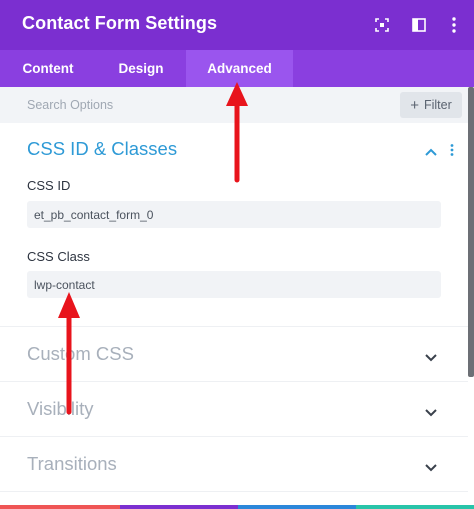  What do you see at coordinates (237, 25) in the screenshot?
I see `modal-header: Contact Form Settings` at bounding box center [237, 25].